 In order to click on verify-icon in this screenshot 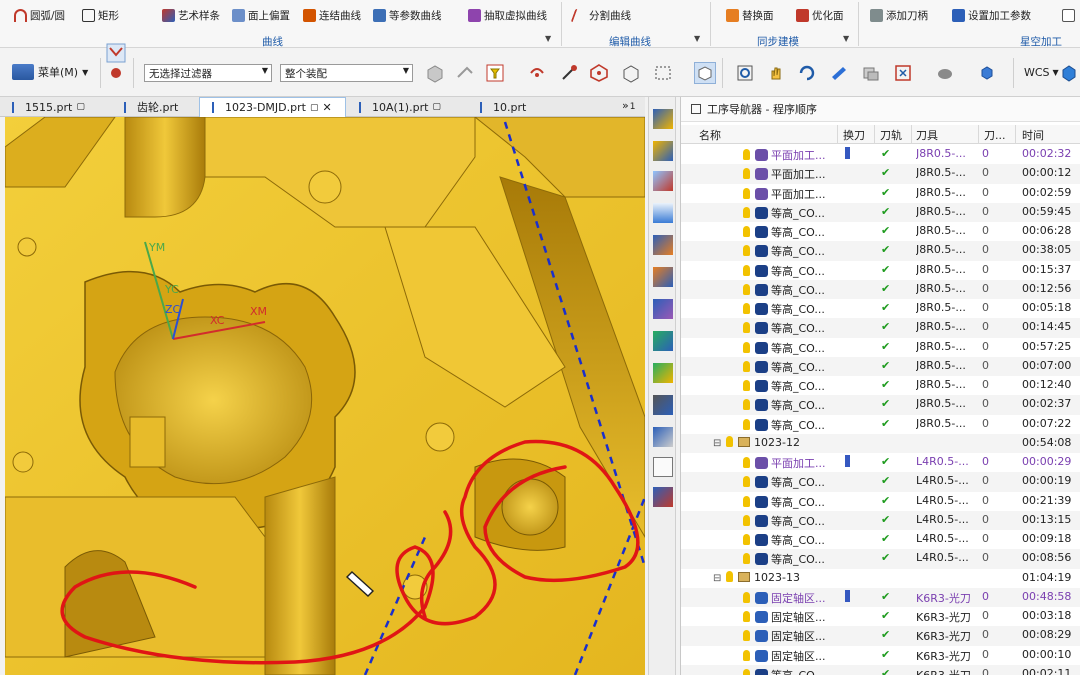, I will do `click(663, 373)`.